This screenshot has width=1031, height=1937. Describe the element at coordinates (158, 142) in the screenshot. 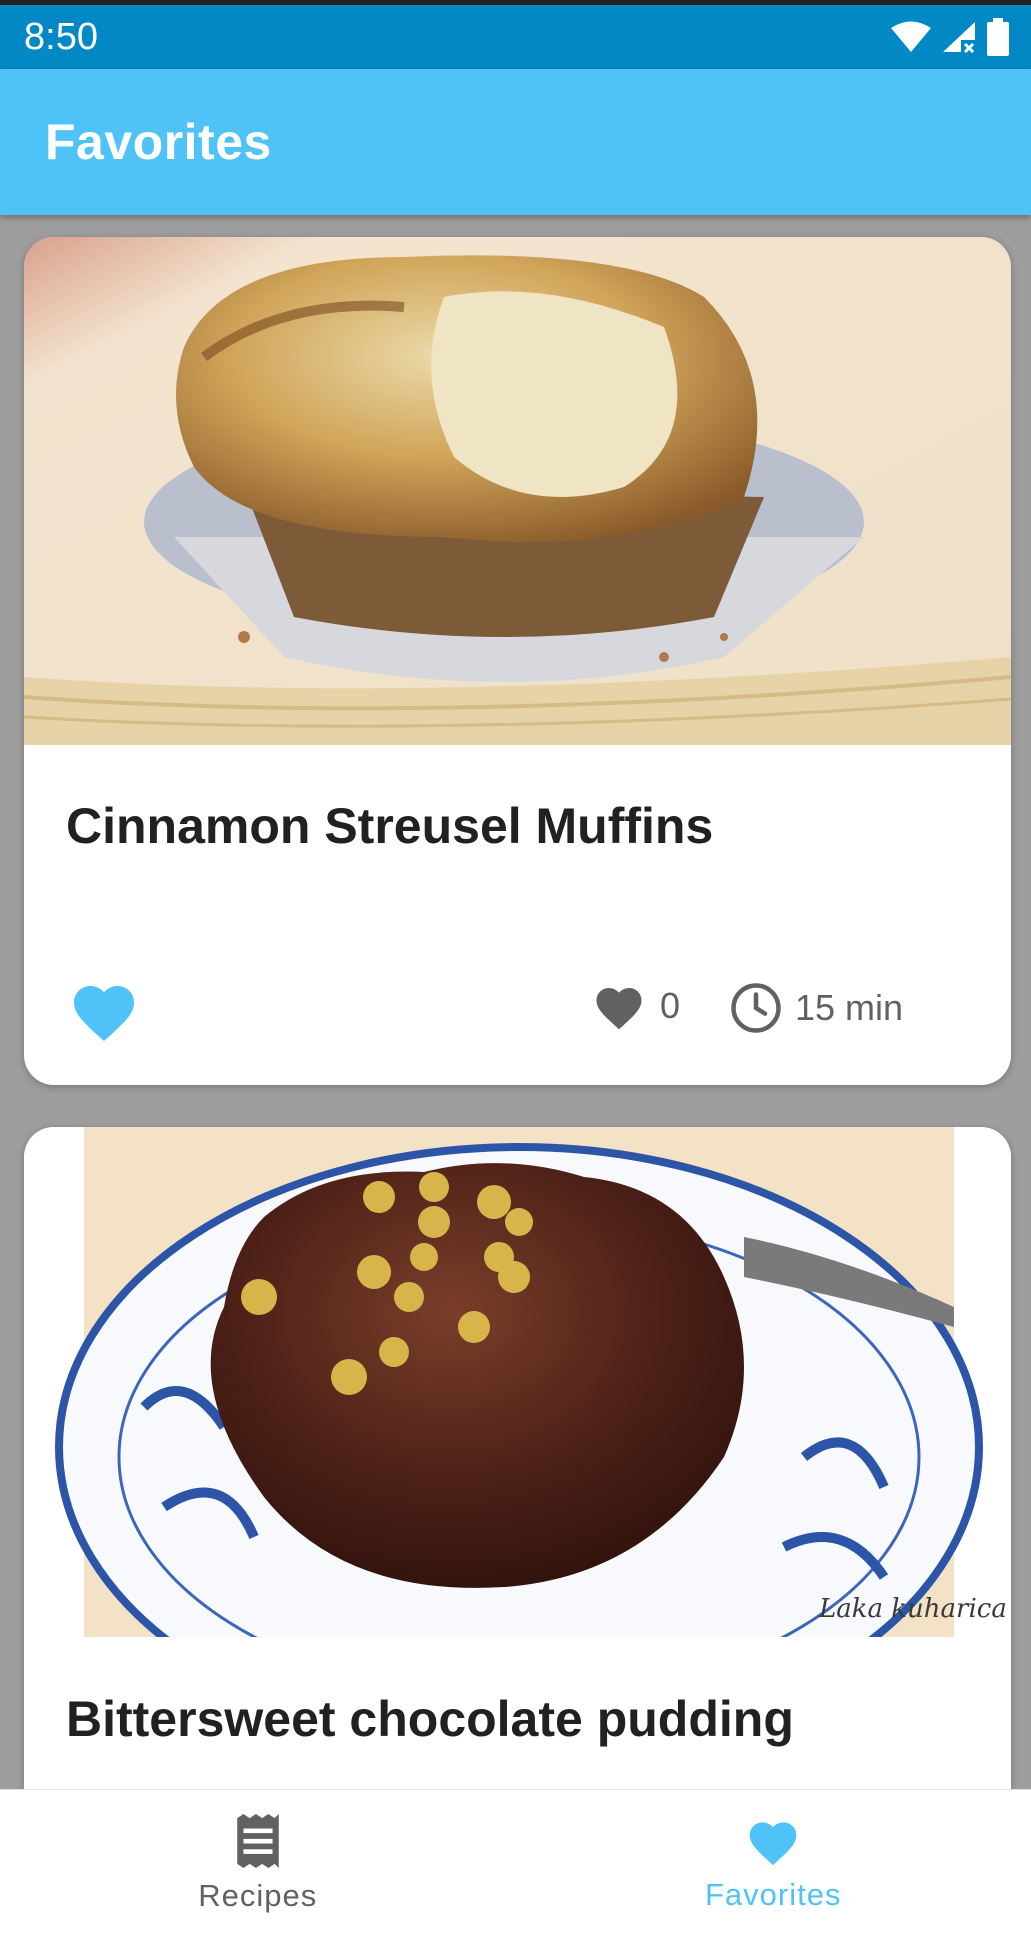

I see `page-title: Favorites` at that location.